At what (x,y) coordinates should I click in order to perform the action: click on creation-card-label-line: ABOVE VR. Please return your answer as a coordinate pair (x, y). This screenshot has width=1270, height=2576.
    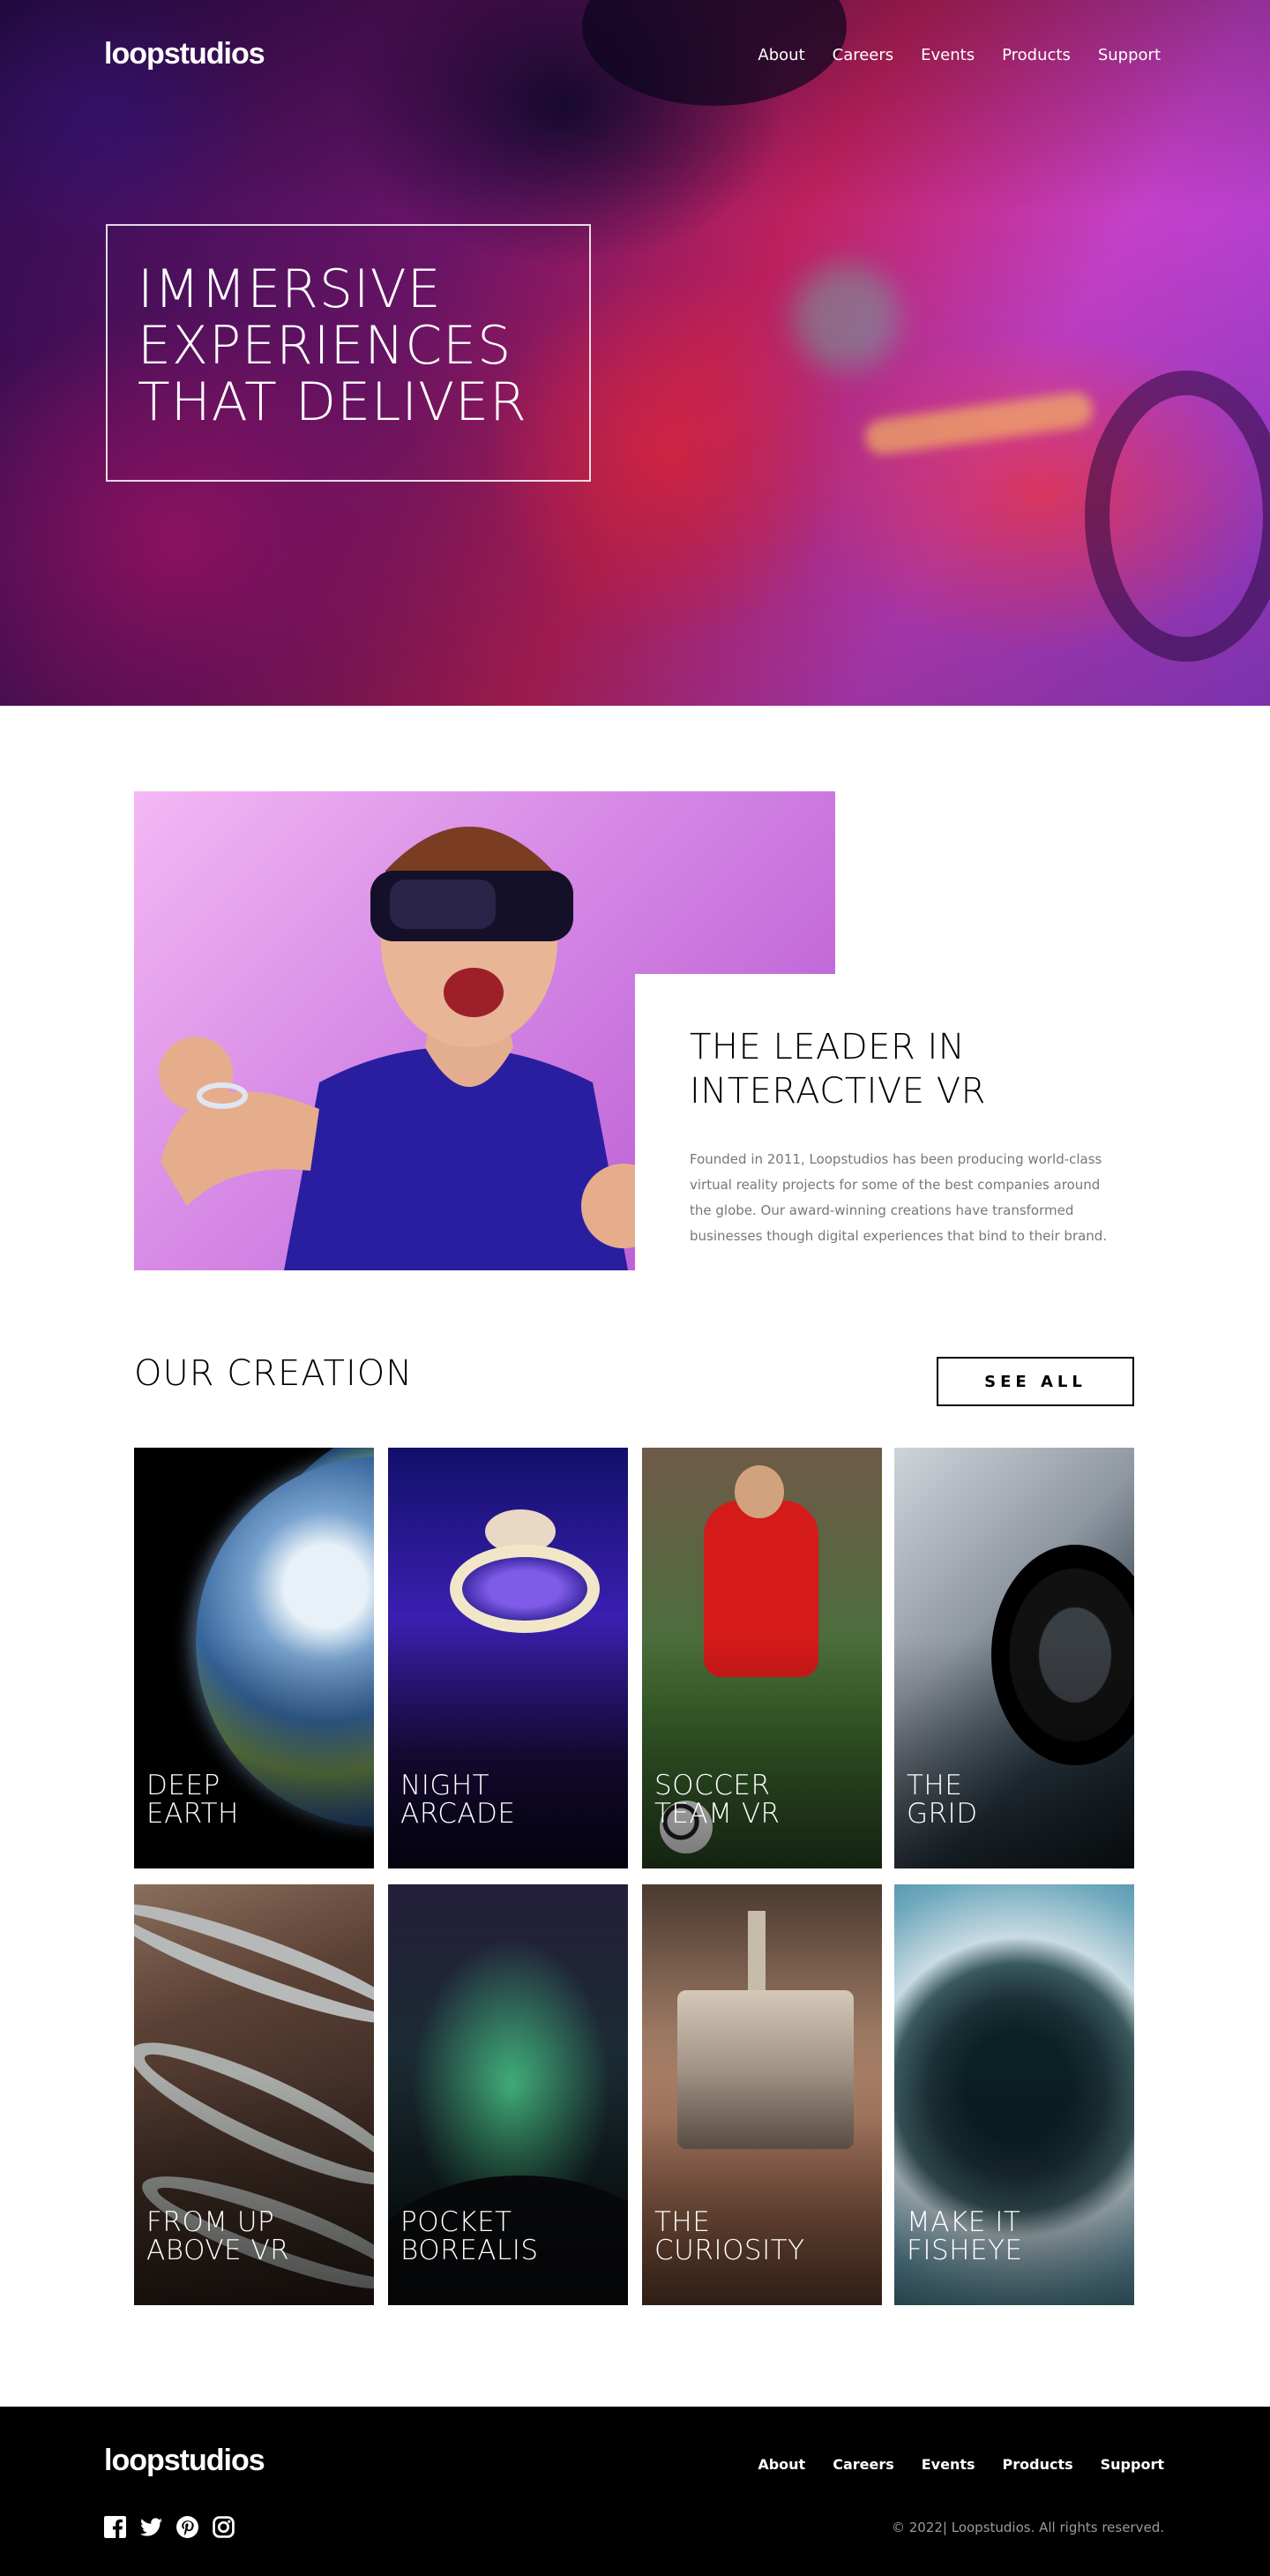
    Looking at the image, I should click on (218, 2251).